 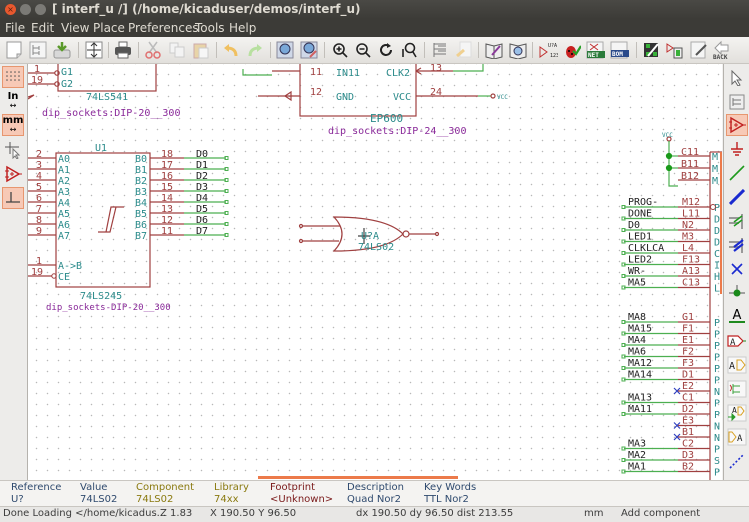 What do you see at coordinates (316, 92) in the screenshot?
I see `ep600-pin-num: 12` at bounding box center [316, 92].